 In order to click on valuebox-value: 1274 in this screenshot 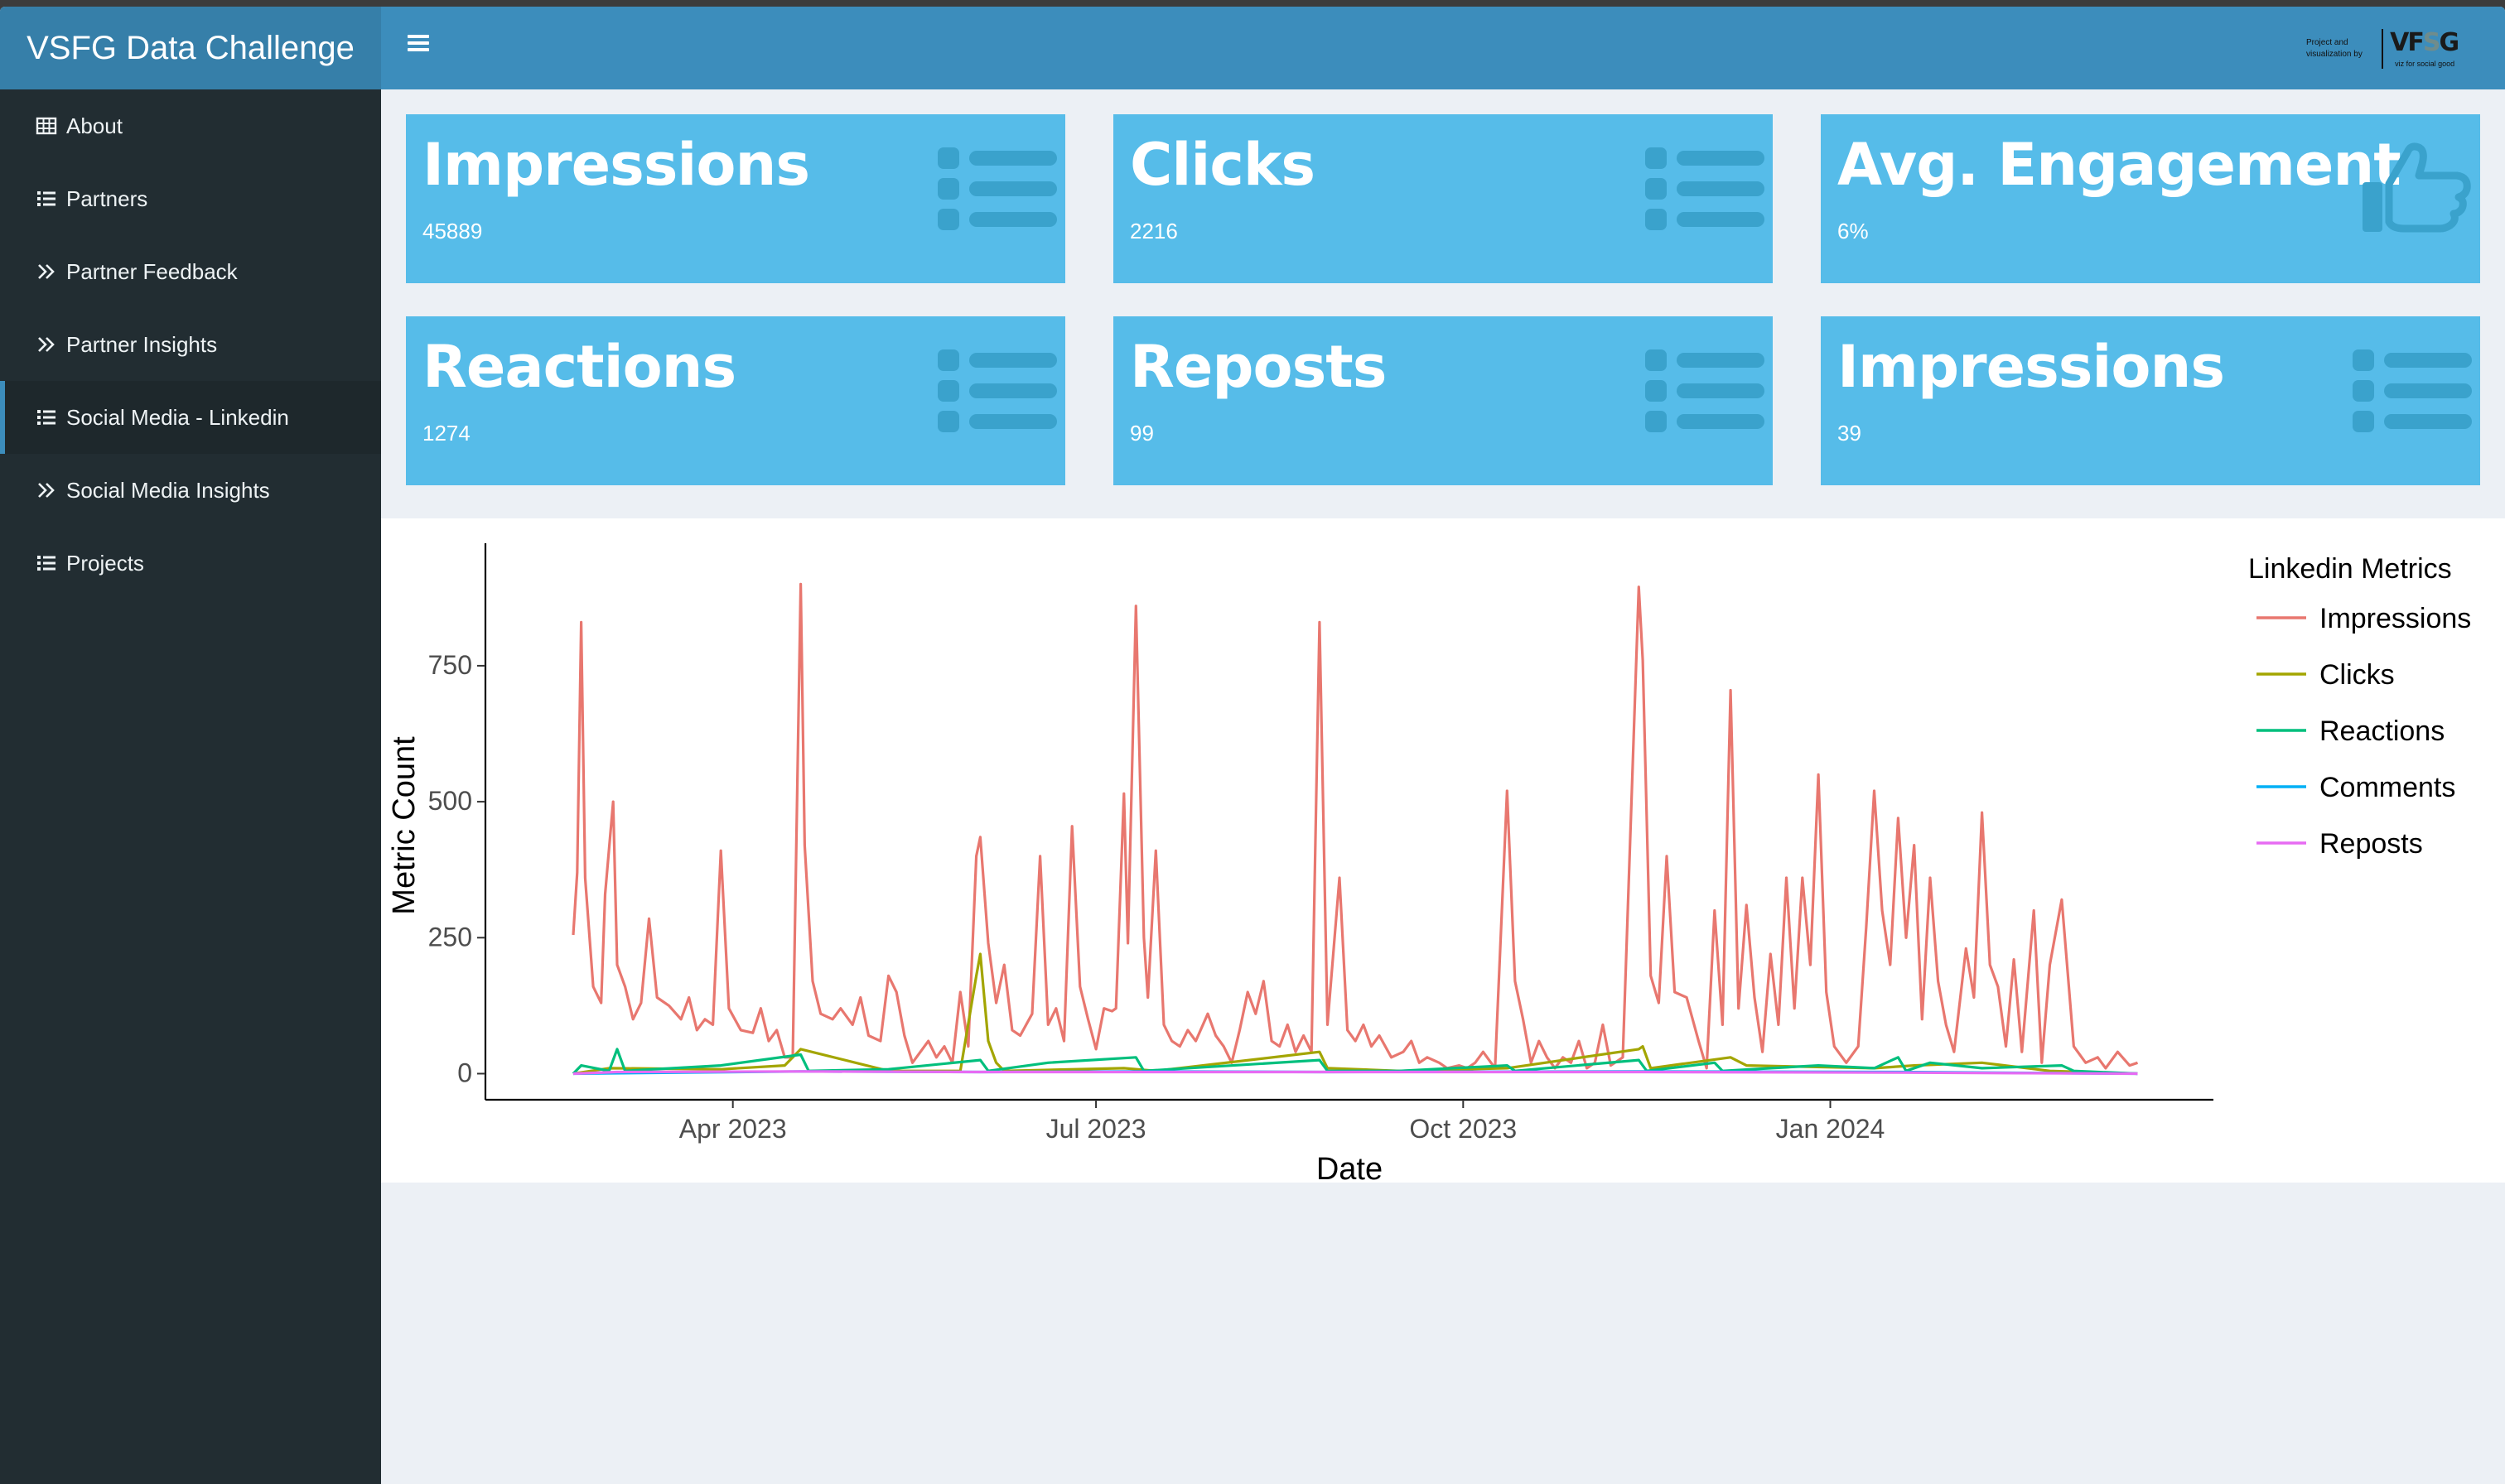, I will do `click(446, 433)`.